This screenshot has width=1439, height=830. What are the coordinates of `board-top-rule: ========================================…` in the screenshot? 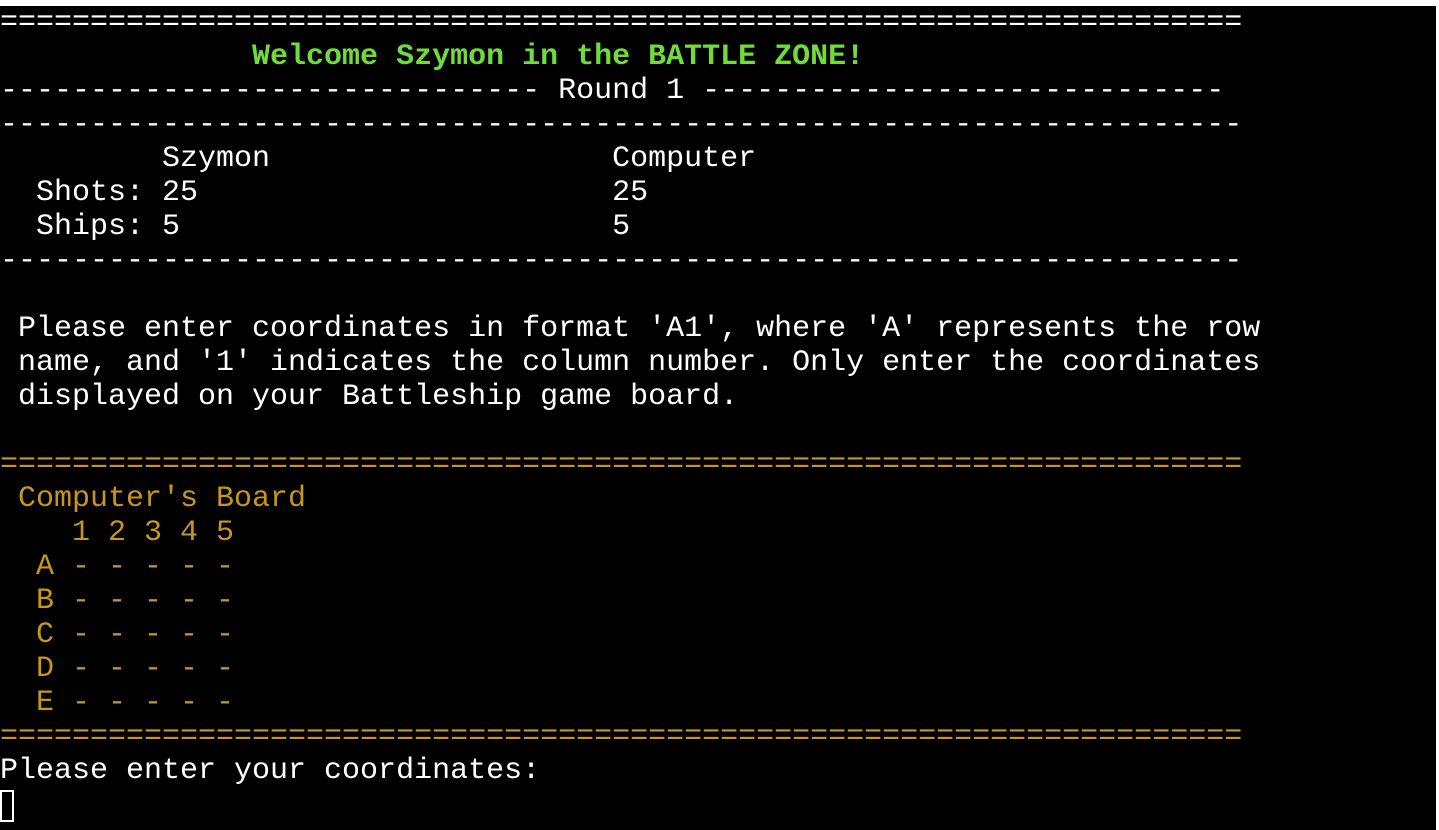 It's located at (621, 465).